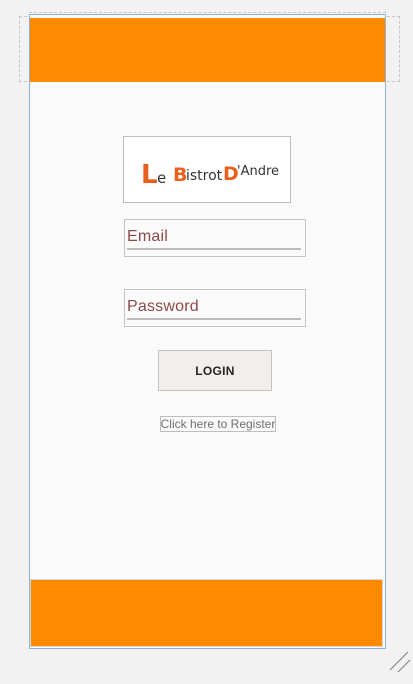  Describe the element at coordinates (148, 236) in the screenshot. I see `email-hint: Email` at that location.